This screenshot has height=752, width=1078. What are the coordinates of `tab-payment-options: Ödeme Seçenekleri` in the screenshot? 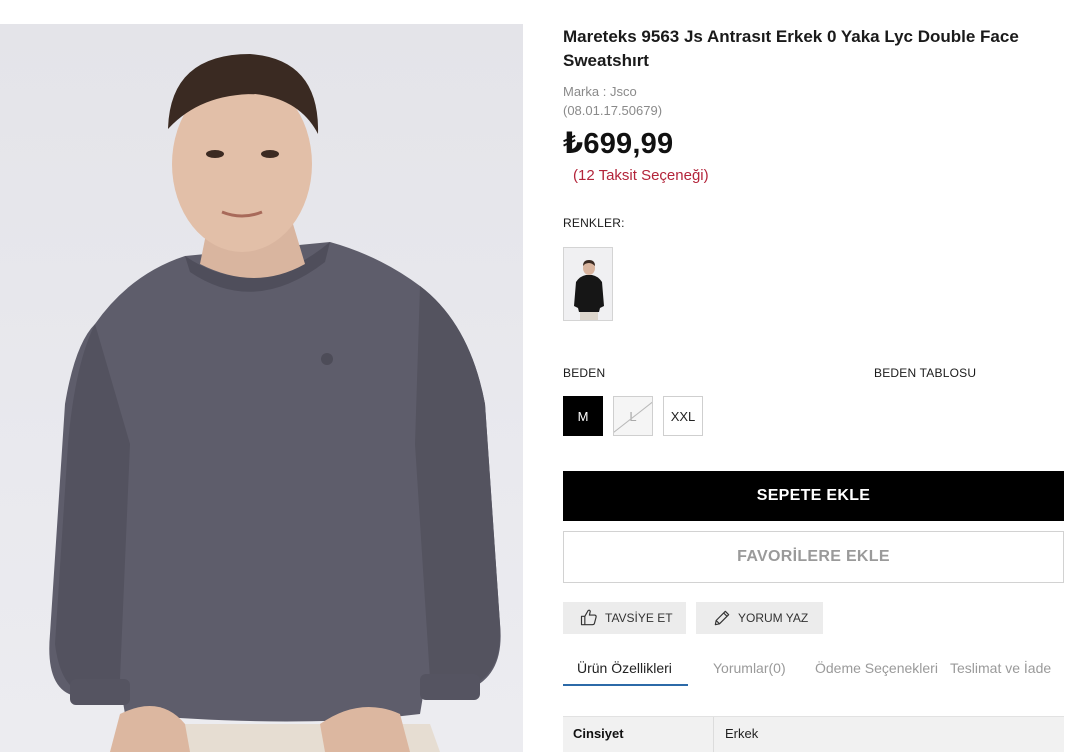 It's located at (876, 668).